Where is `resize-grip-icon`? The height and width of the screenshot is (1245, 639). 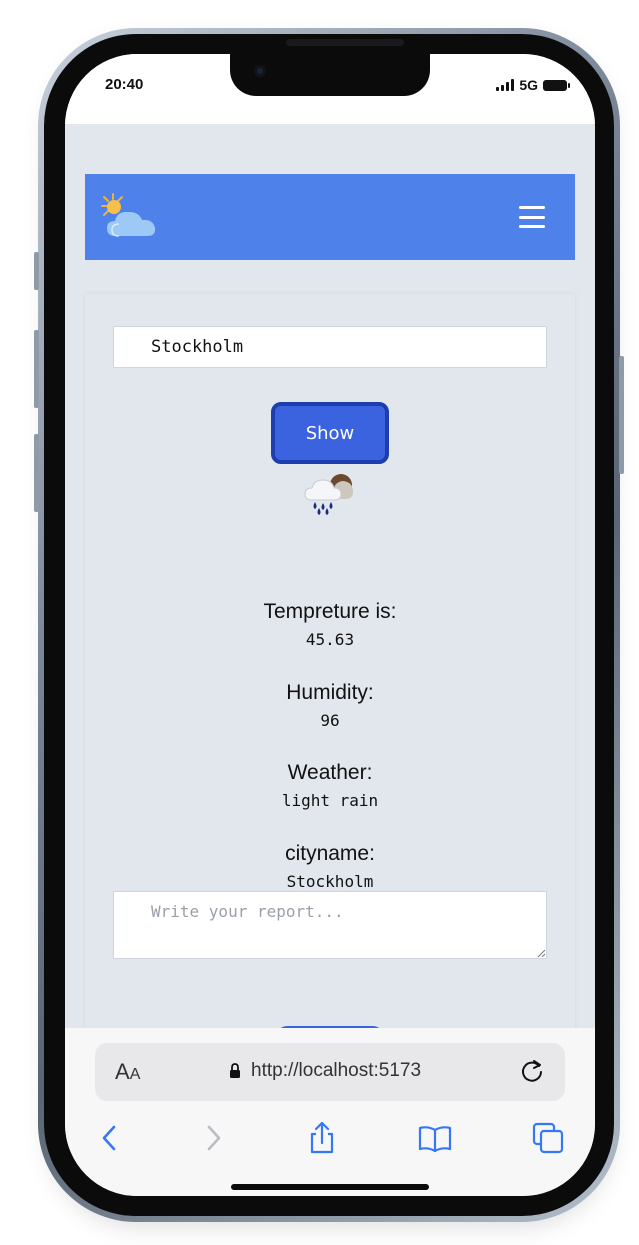
resize-grip-icon is located at coordinates (541, 953).